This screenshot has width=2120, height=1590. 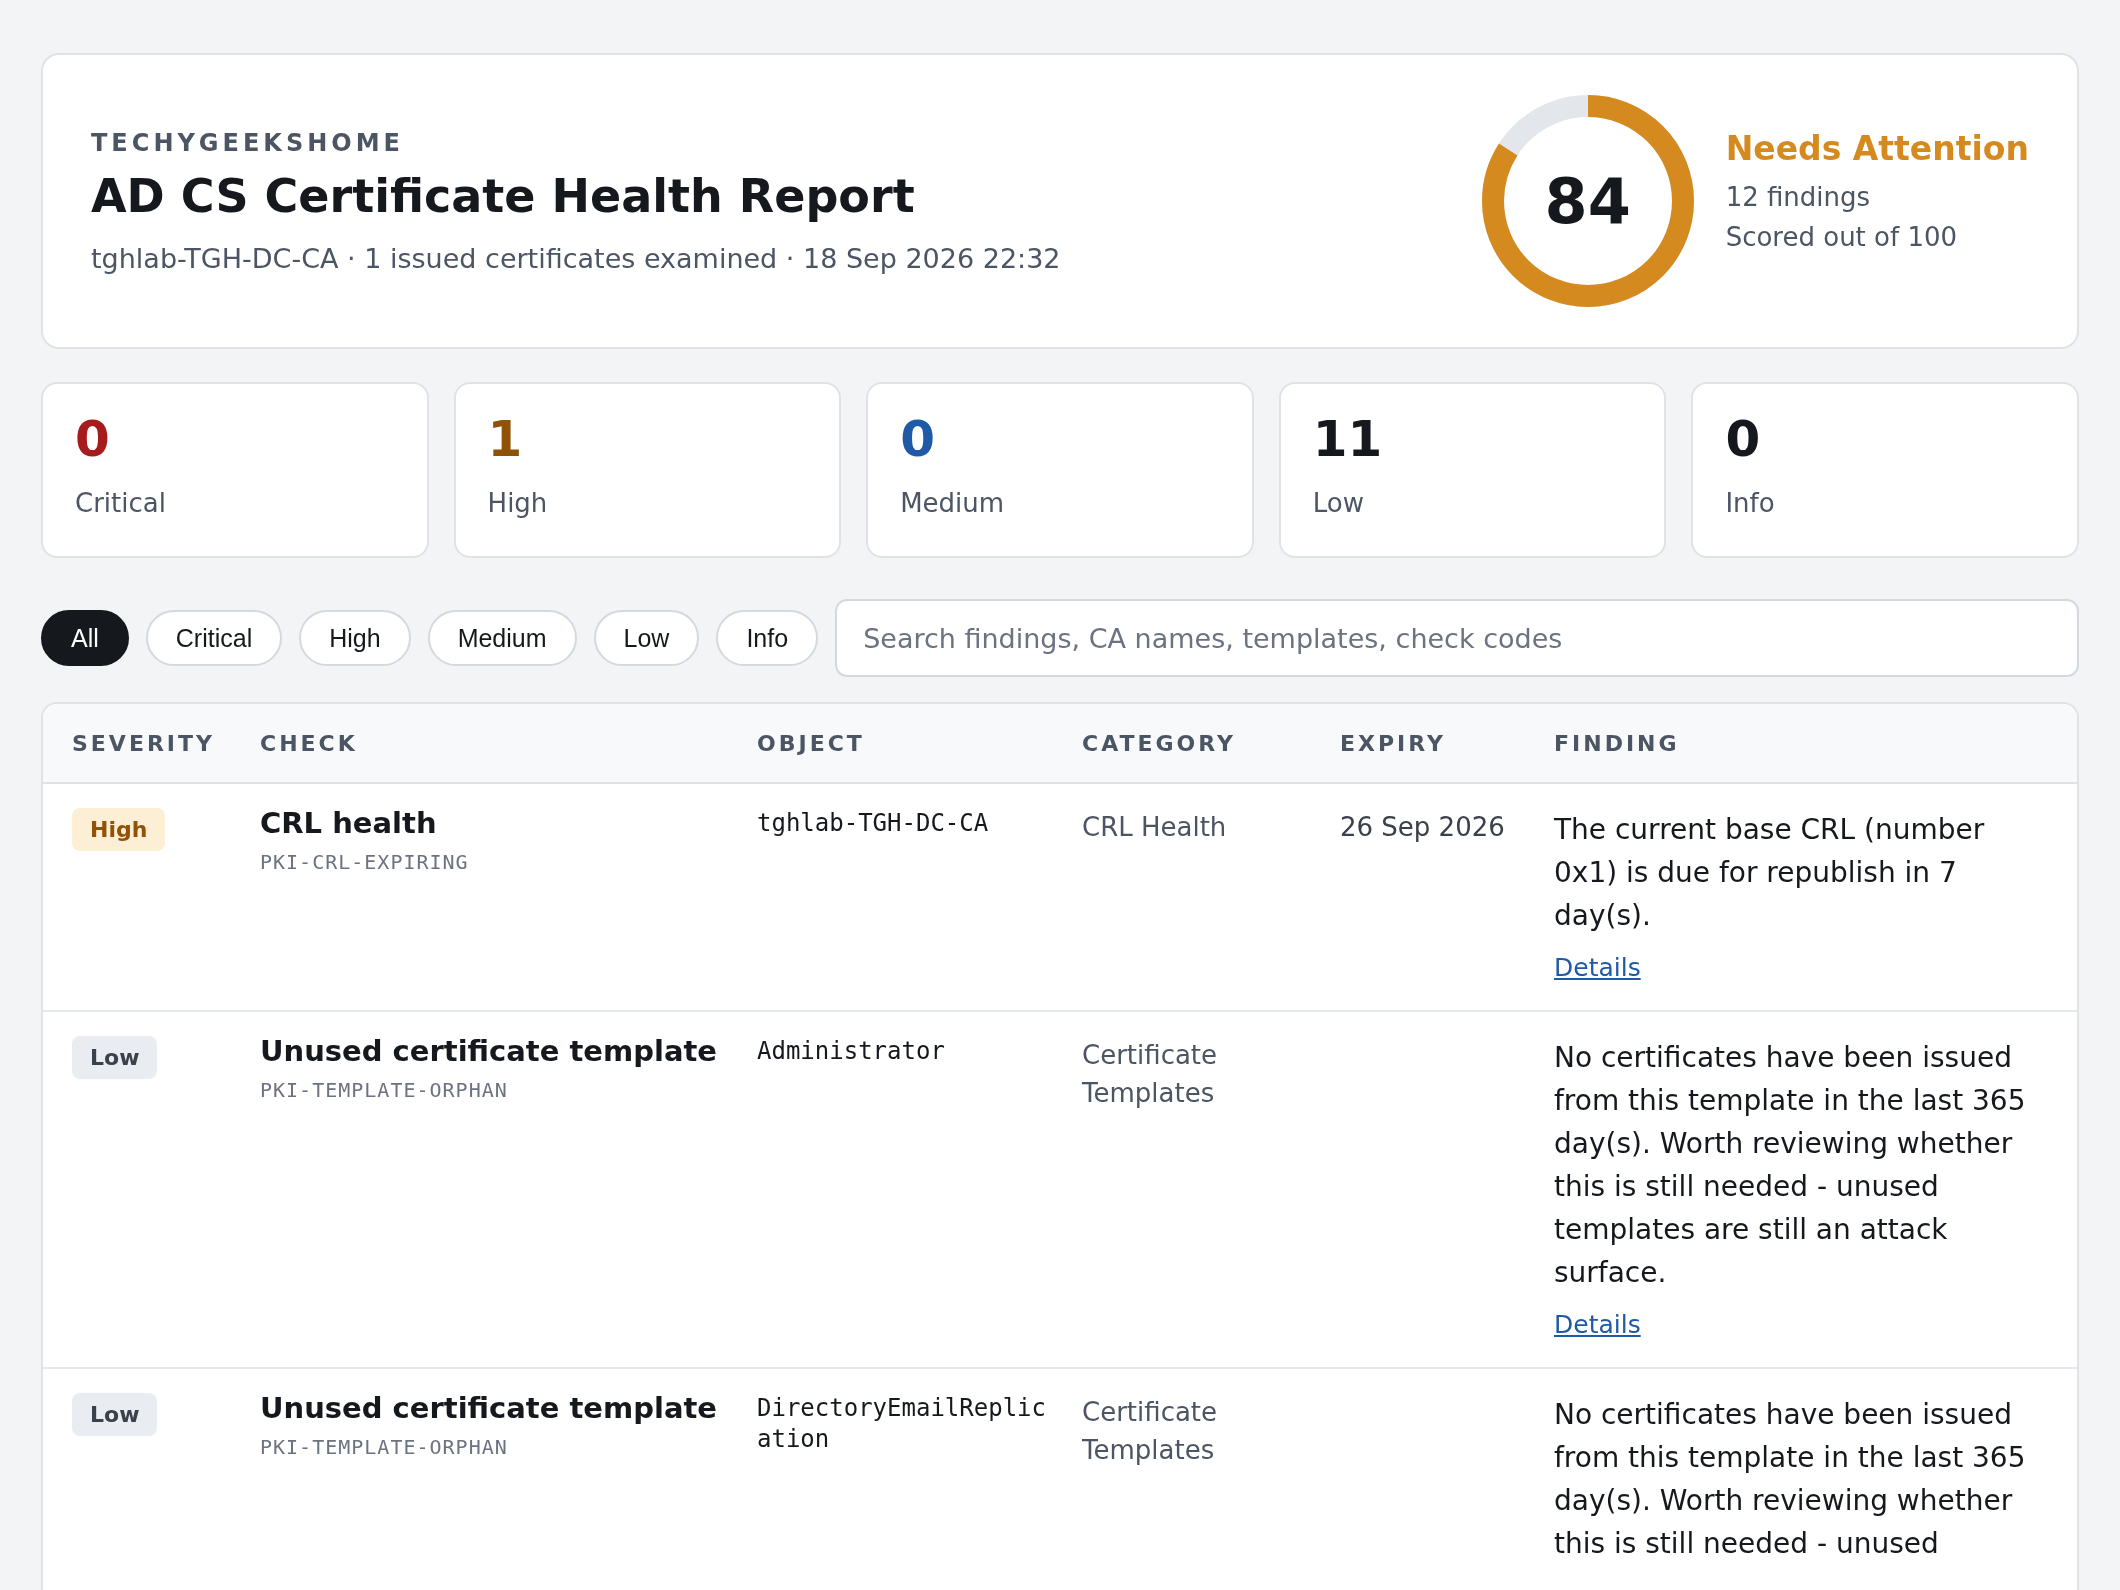 What do you see at coordinates (1790, 1479) in the screenshot?
I see `finding-text: No certificates have been issued from this template in the last 365 day(s). Worth reviewing whether this is still needed - unused` at bounding box center [1790, 1479].